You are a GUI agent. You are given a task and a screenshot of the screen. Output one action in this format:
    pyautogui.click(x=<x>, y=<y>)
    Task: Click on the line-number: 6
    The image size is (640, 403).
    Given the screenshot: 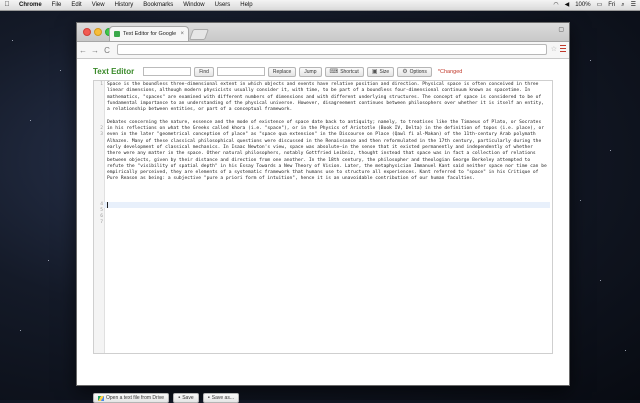 What is the action you would take?
    pyautogui.click(x=101, y=216)
    